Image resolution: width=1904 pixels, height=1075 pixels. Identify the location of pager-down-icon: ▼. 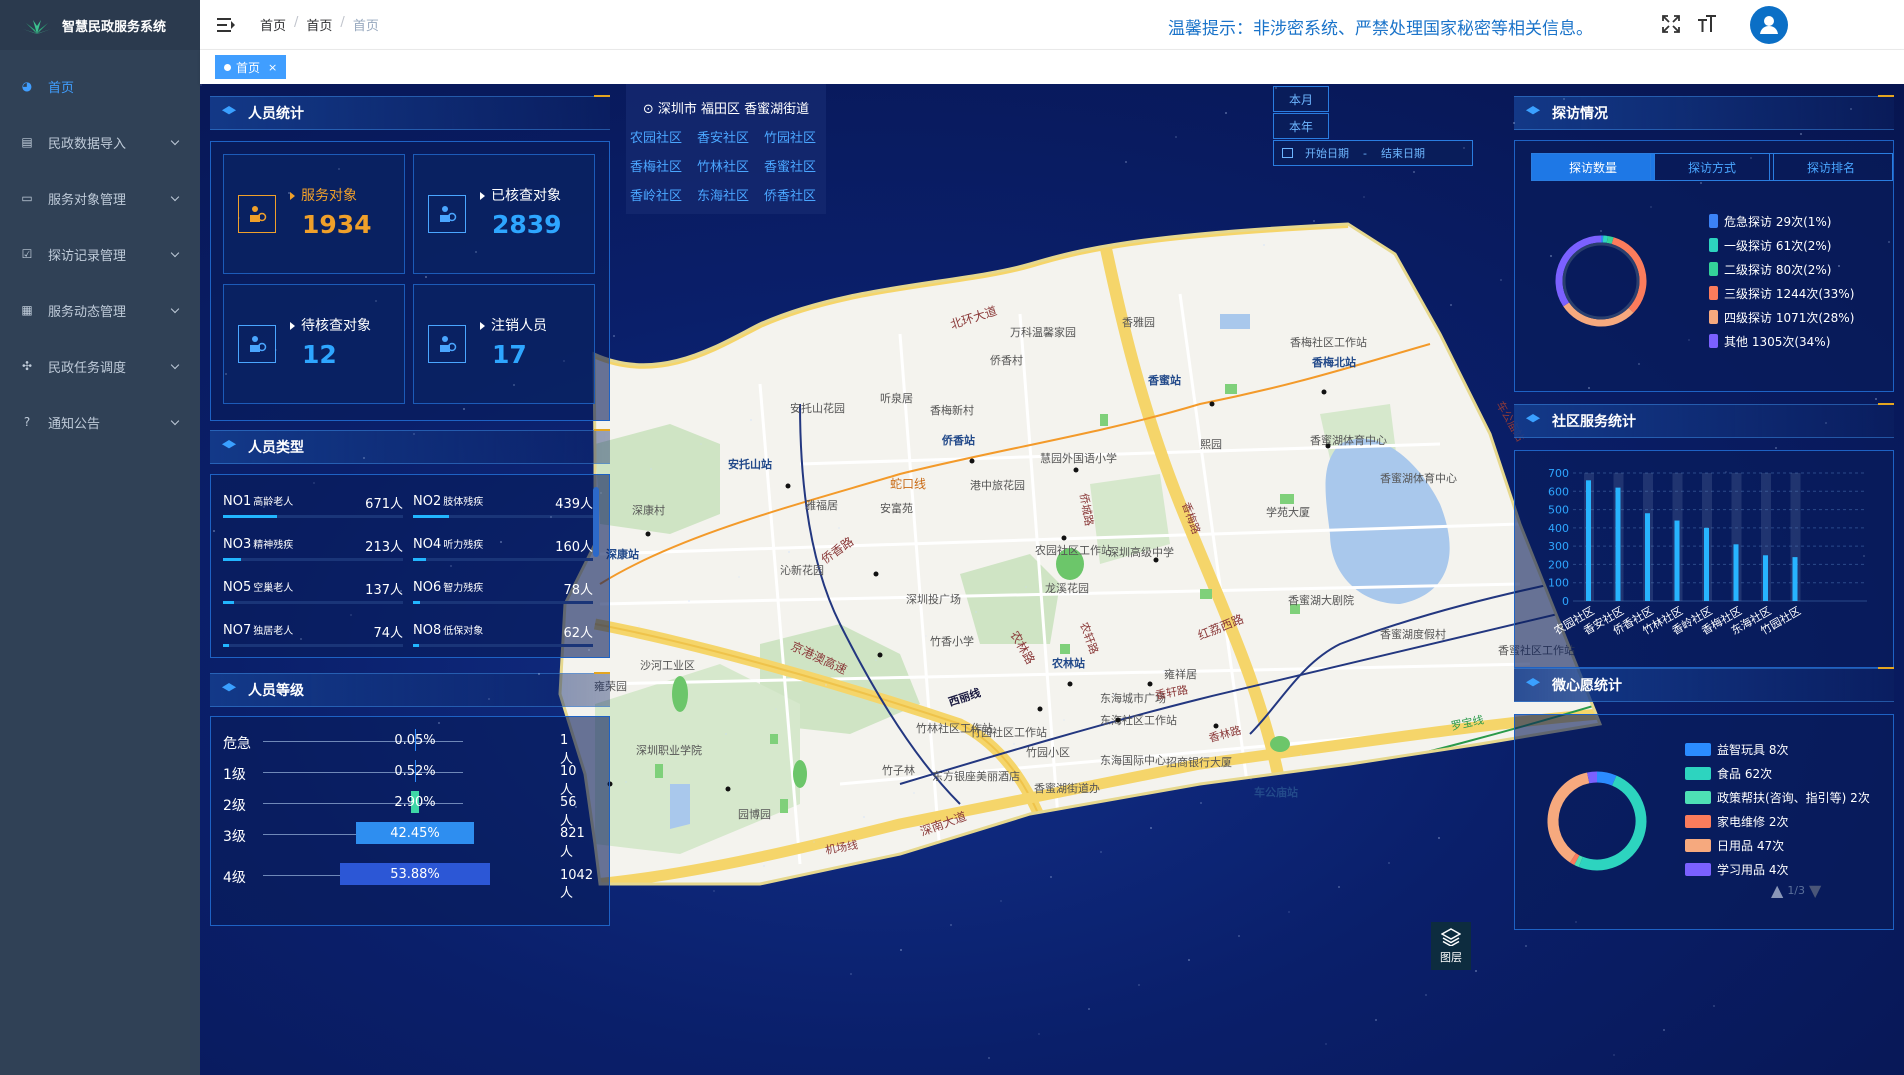
(1815, 890).